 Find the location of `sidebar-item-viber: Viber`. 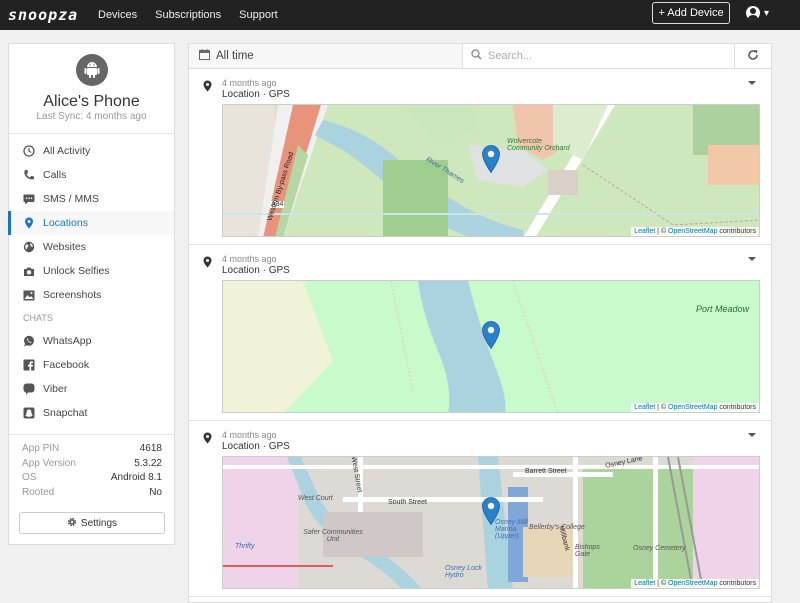

sidebar-item-viber: Viber is located at coordinates (91, 389).